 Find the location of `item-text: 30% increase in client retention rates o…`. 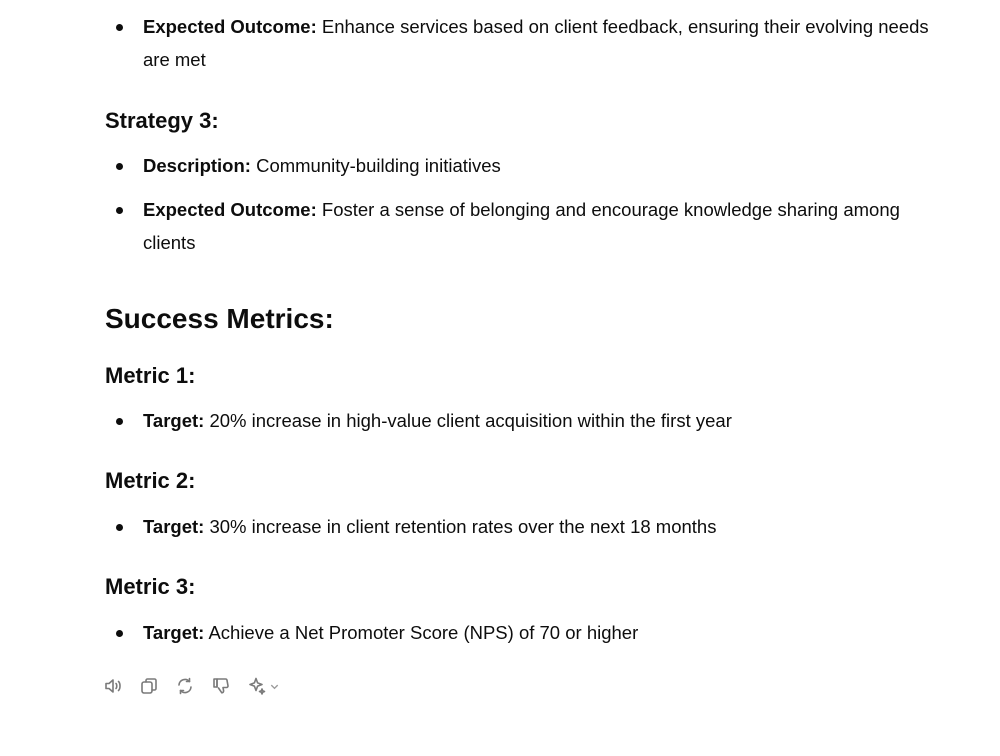

item-text: 30% increase in client retention rates o… is located at coordinates (460, 526).